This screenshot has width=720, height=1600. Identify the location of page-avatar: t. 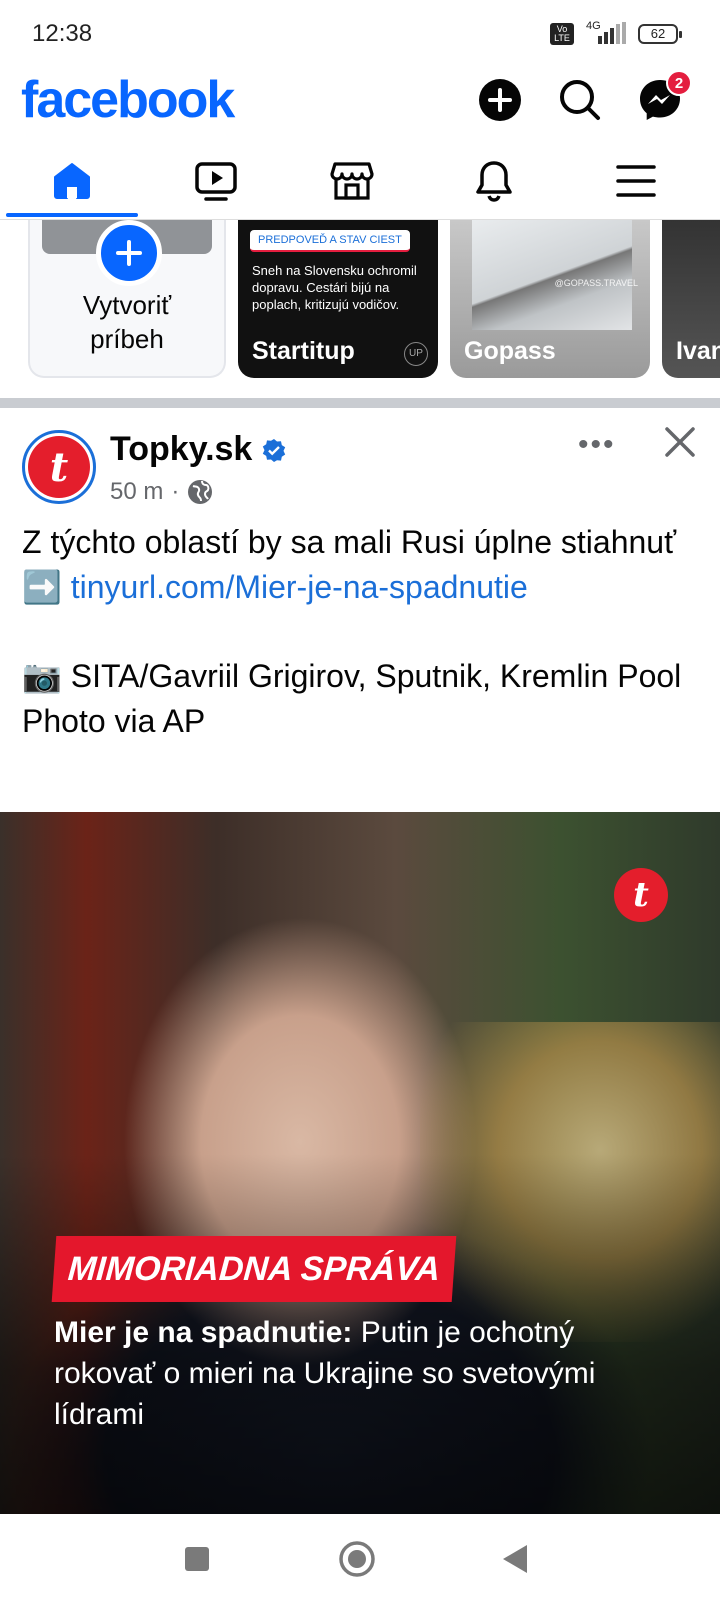
(59, 467).